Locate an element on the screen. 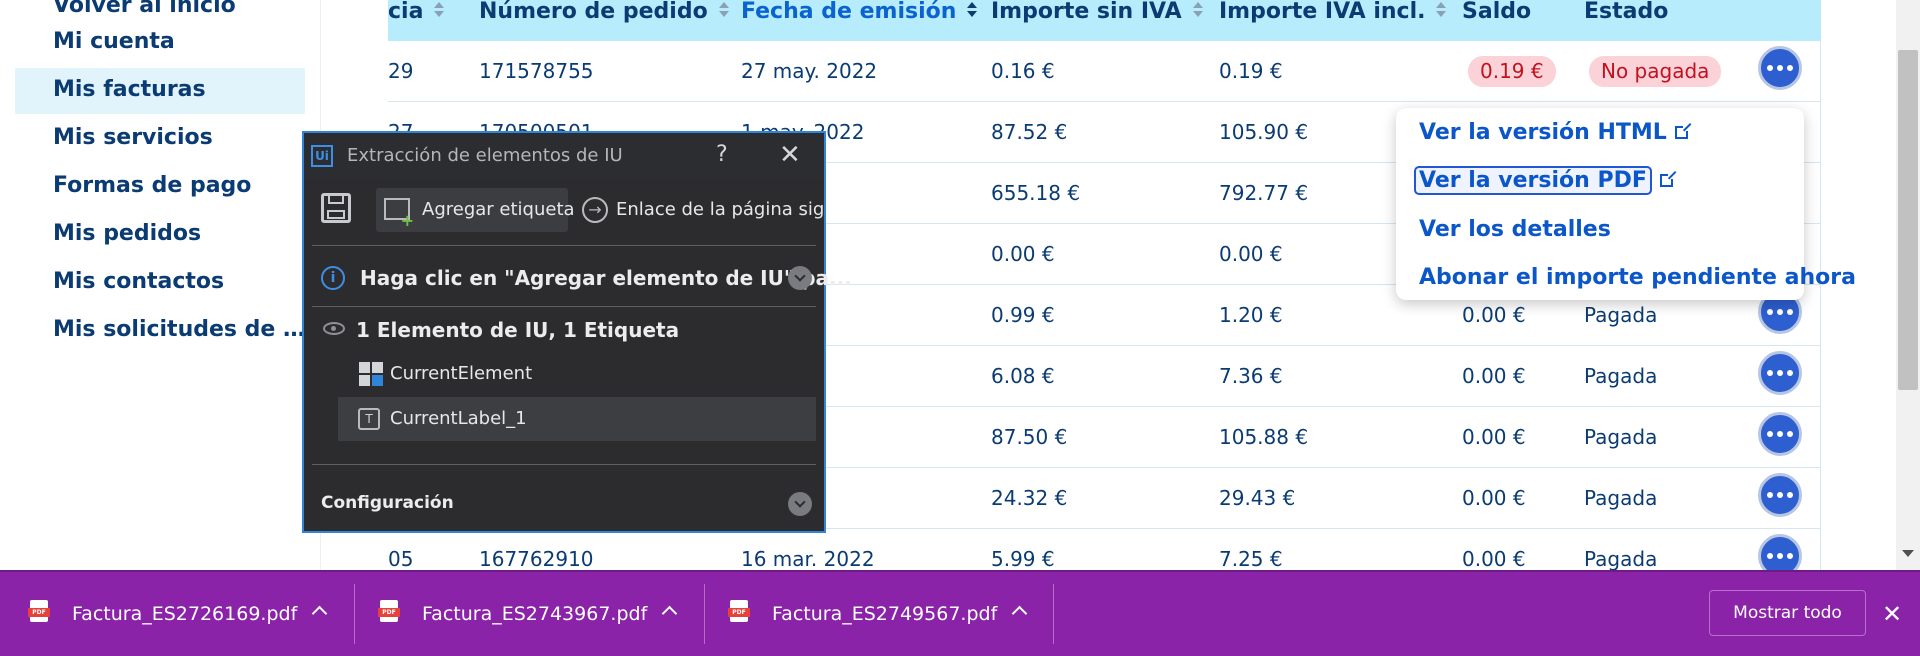  menu-item-view-html-label: Ver la versión HTML is located at coordinates (1543, 132).